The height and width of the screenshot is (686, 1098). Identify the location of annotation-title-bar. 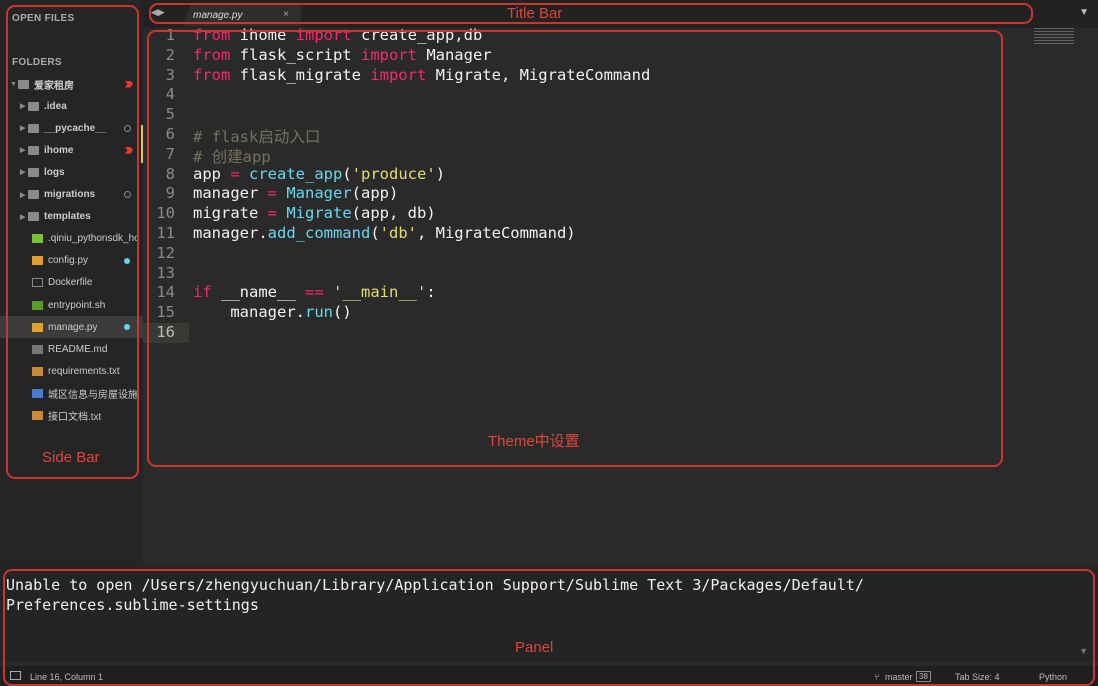
(591, 13).